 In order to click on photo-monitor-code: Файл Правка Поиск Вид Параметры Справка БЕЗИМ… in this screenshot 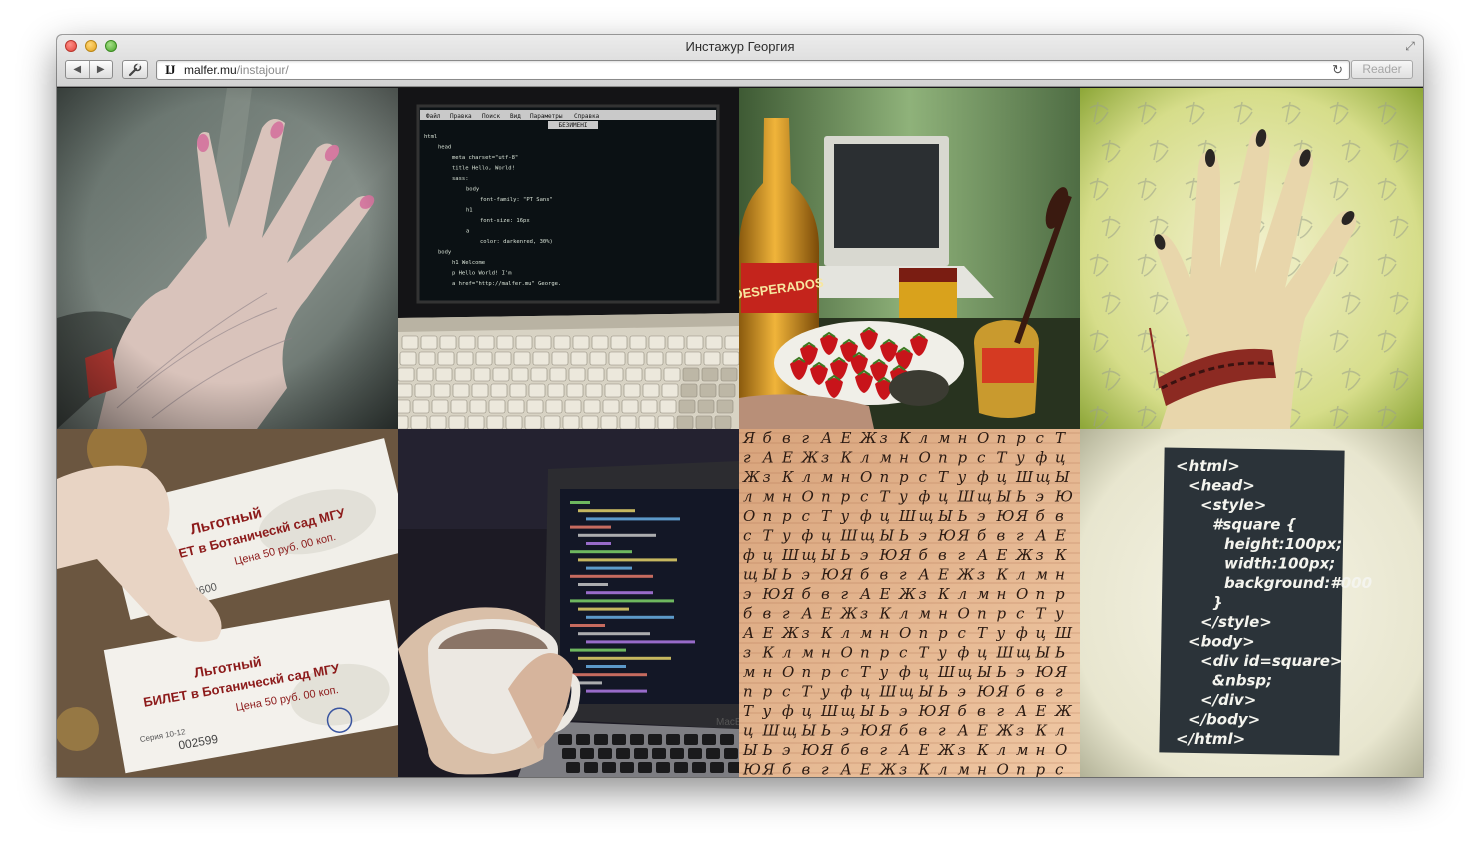, I will do `click(568, 258)`.